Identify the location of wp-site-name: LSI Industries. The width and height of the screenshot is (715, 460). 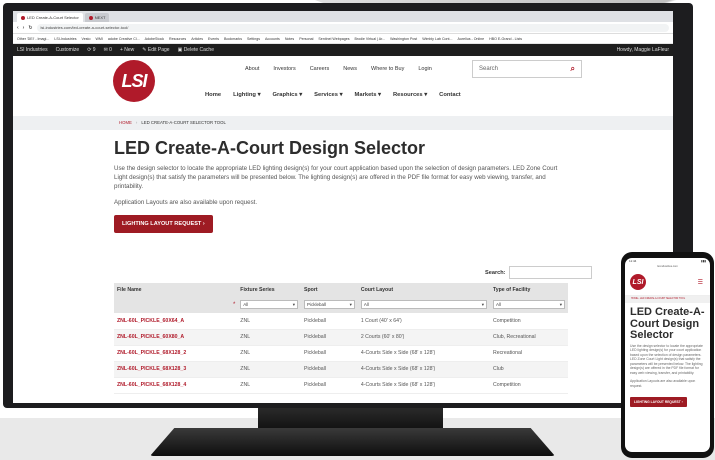
(32, 50).